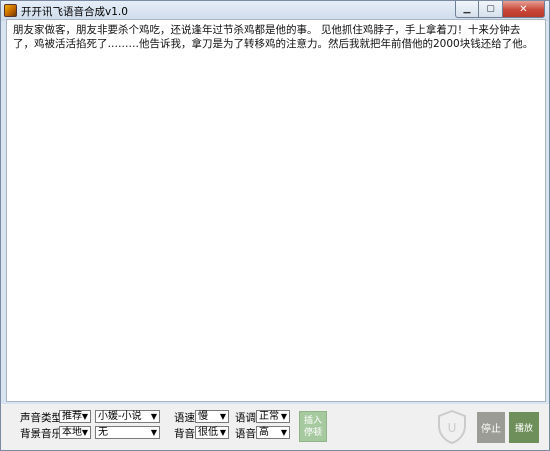 The height and width of the screenshot is (451, 550). I want to click on title-bar: 开开讯飞语音合成v1.0 ▁ ▢ ✕, so click(275, 11).